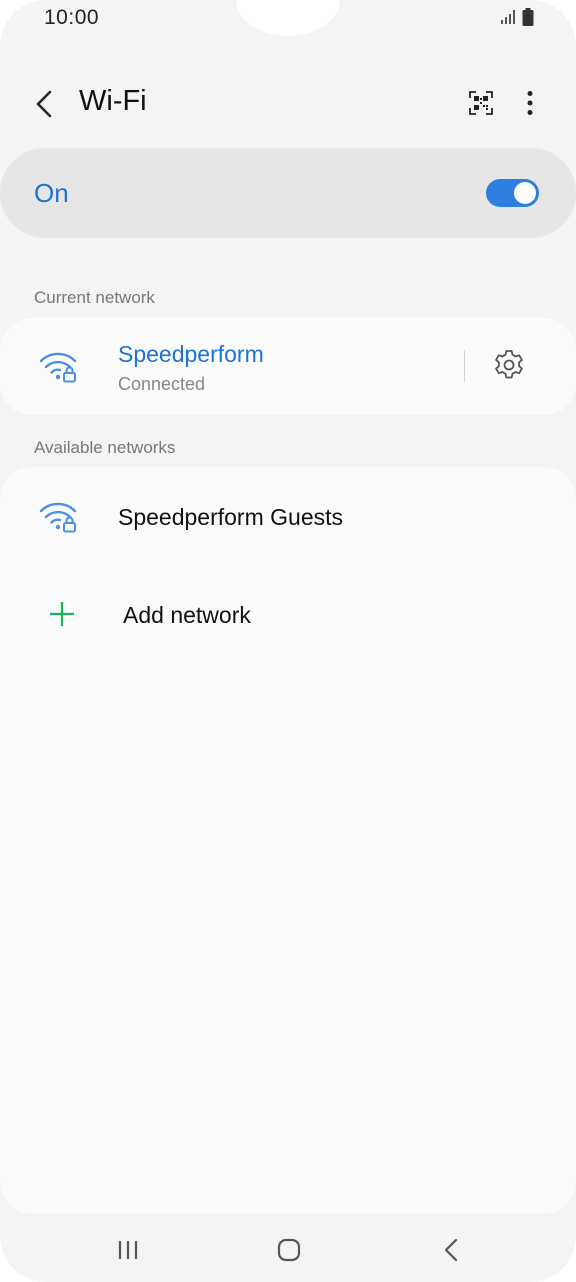 This screenshot has height=1282, width=576. I want to click on page-title: Wi-Fi, so click(113, 101).